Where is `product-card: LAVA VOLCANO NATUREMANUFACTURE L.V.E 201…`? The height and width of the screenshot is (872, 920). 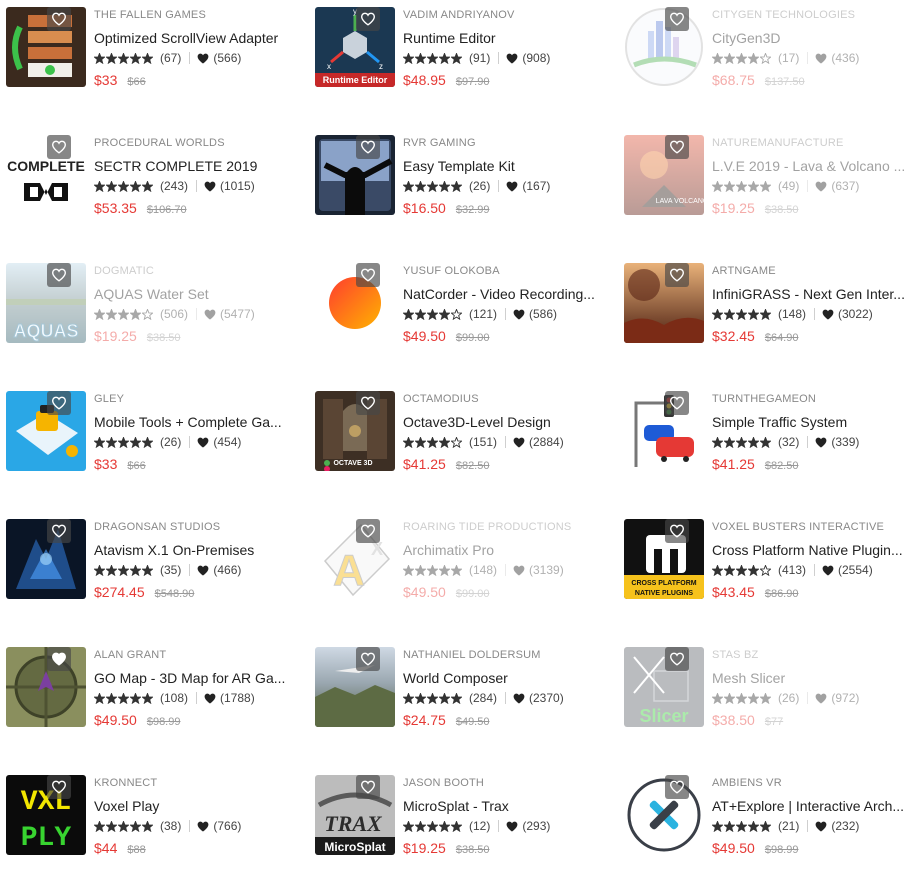 product-card: LAVA VOLCANO NATUREMANUFACTURE L.V.E 201… is located at coordinates (768, 173).